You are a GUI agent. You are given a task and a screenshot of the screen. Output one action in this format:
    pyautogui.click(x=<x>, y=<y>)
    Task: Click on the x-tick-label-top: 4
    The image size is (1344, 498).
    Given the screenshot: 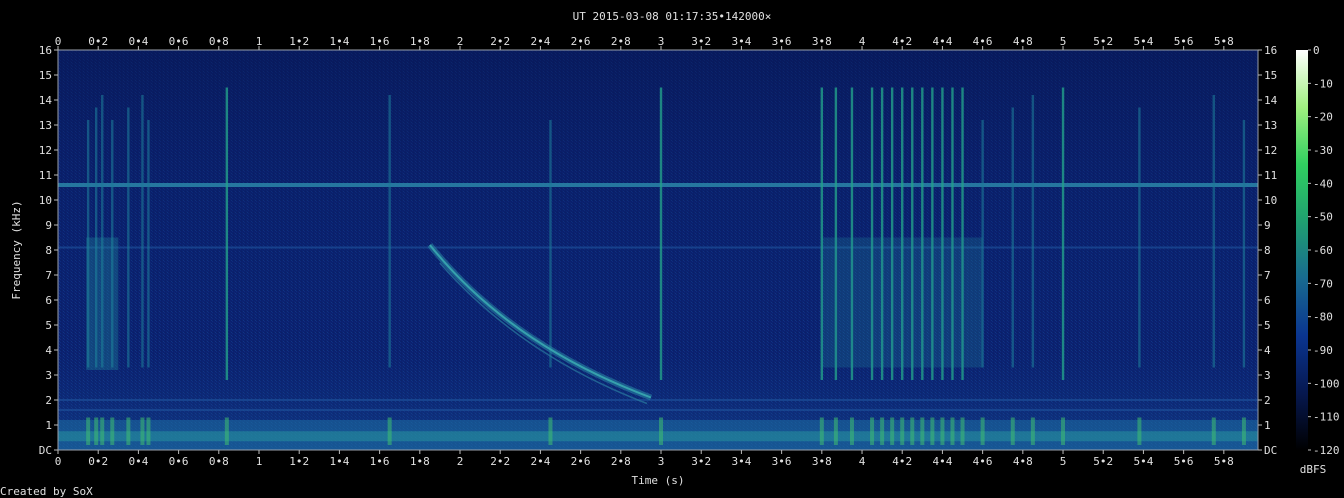 What is the action you would take?
    pyautogui.click(x=862, y=41)
    